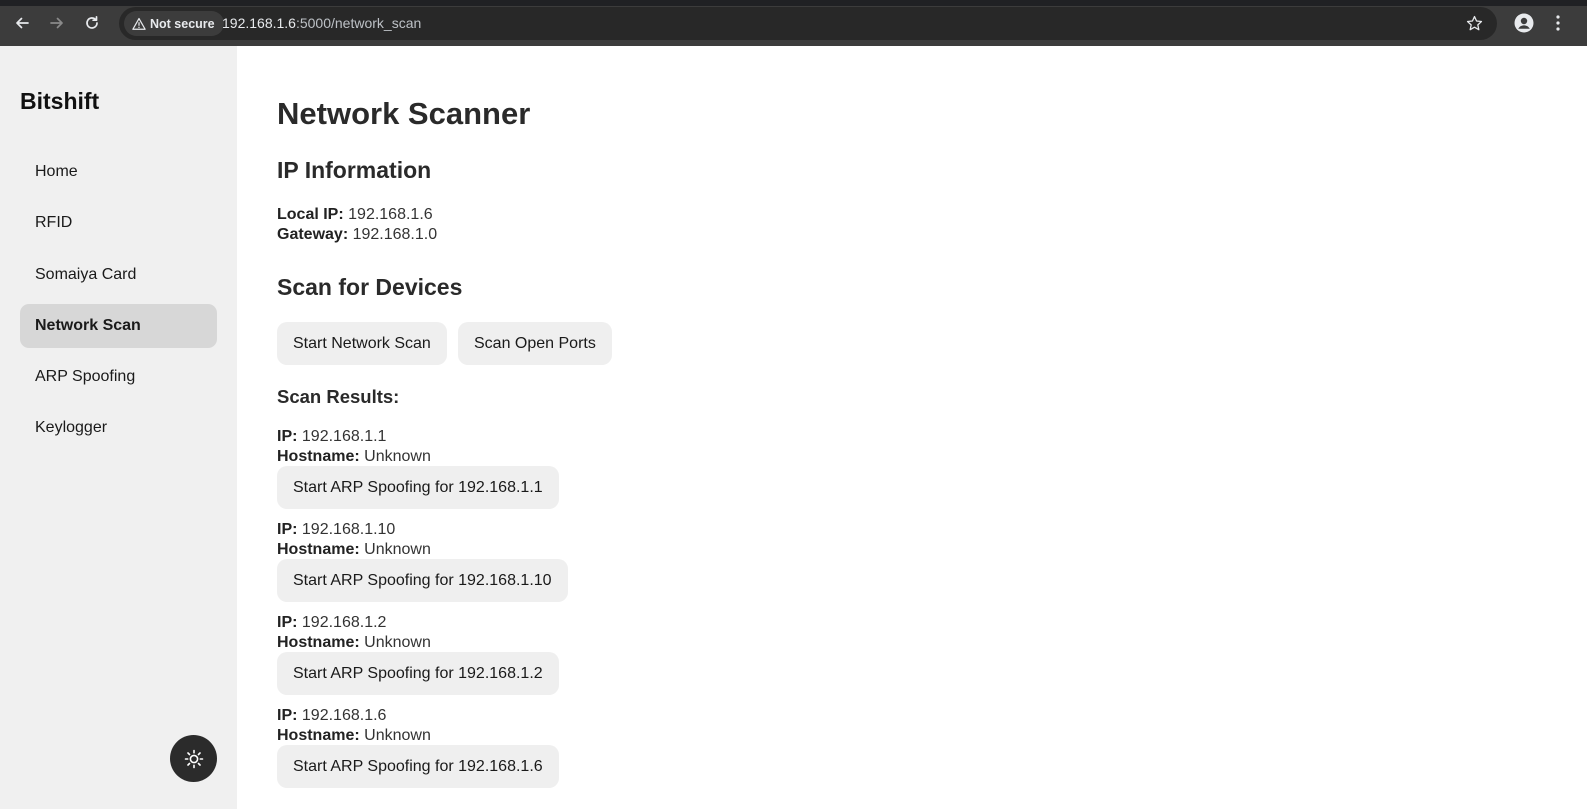  What do you see at coordinates (1474, 23) in the screenshot?
I see `star-icon` at bounding box center [1474, 23].